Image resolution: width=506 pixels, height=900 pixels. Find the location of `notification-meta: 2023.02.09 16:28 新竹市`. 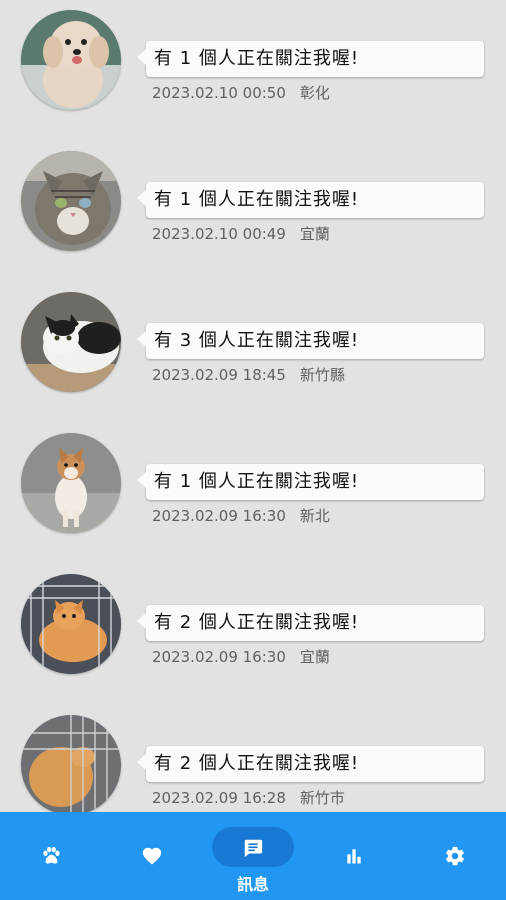

notification-meta: 2023.02.09 16:28 新竹市 is located at coordinates (248, 798).